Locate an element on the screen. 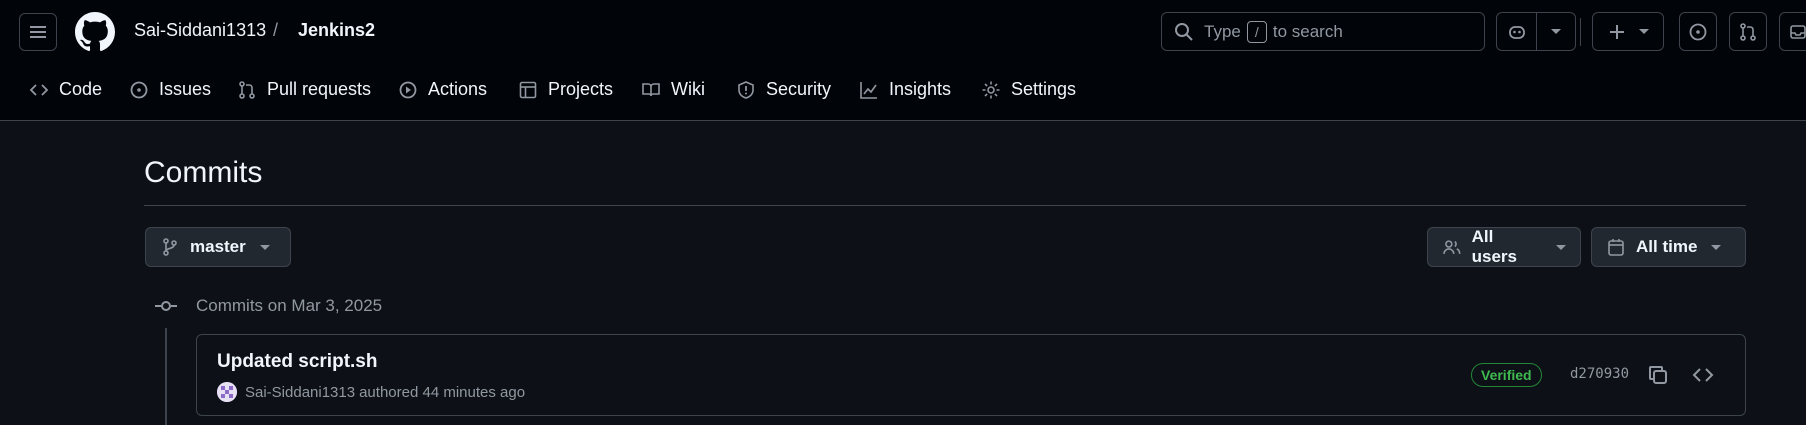 The image size is (1806, 425). calendar-icon is located at coordinates (1616, 247).